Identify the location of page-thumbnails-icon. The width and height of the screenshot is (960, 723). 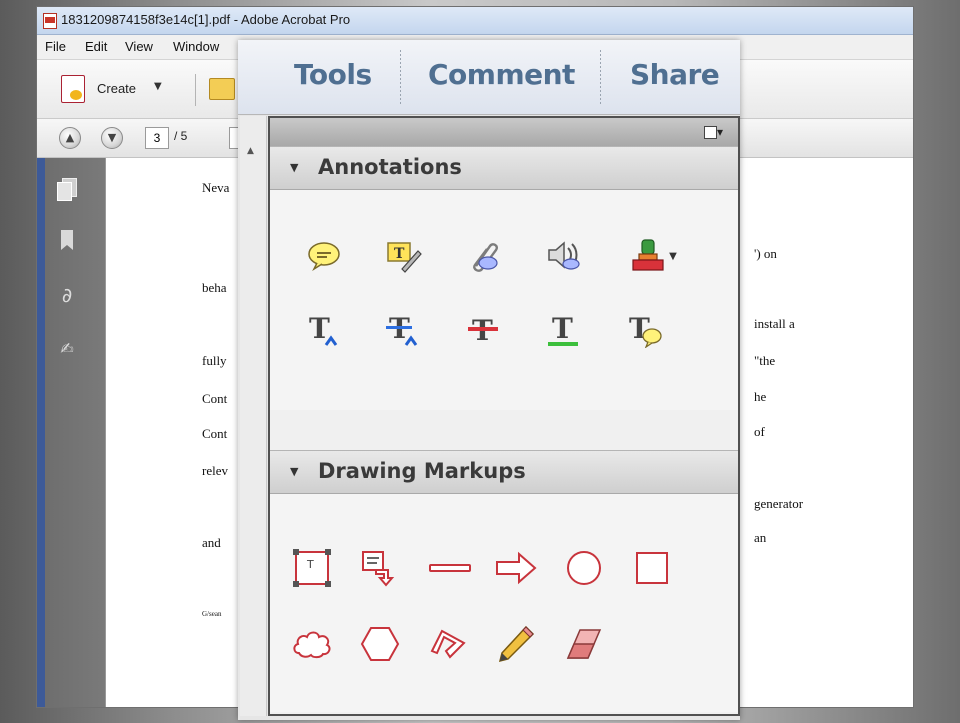
(67, 189).